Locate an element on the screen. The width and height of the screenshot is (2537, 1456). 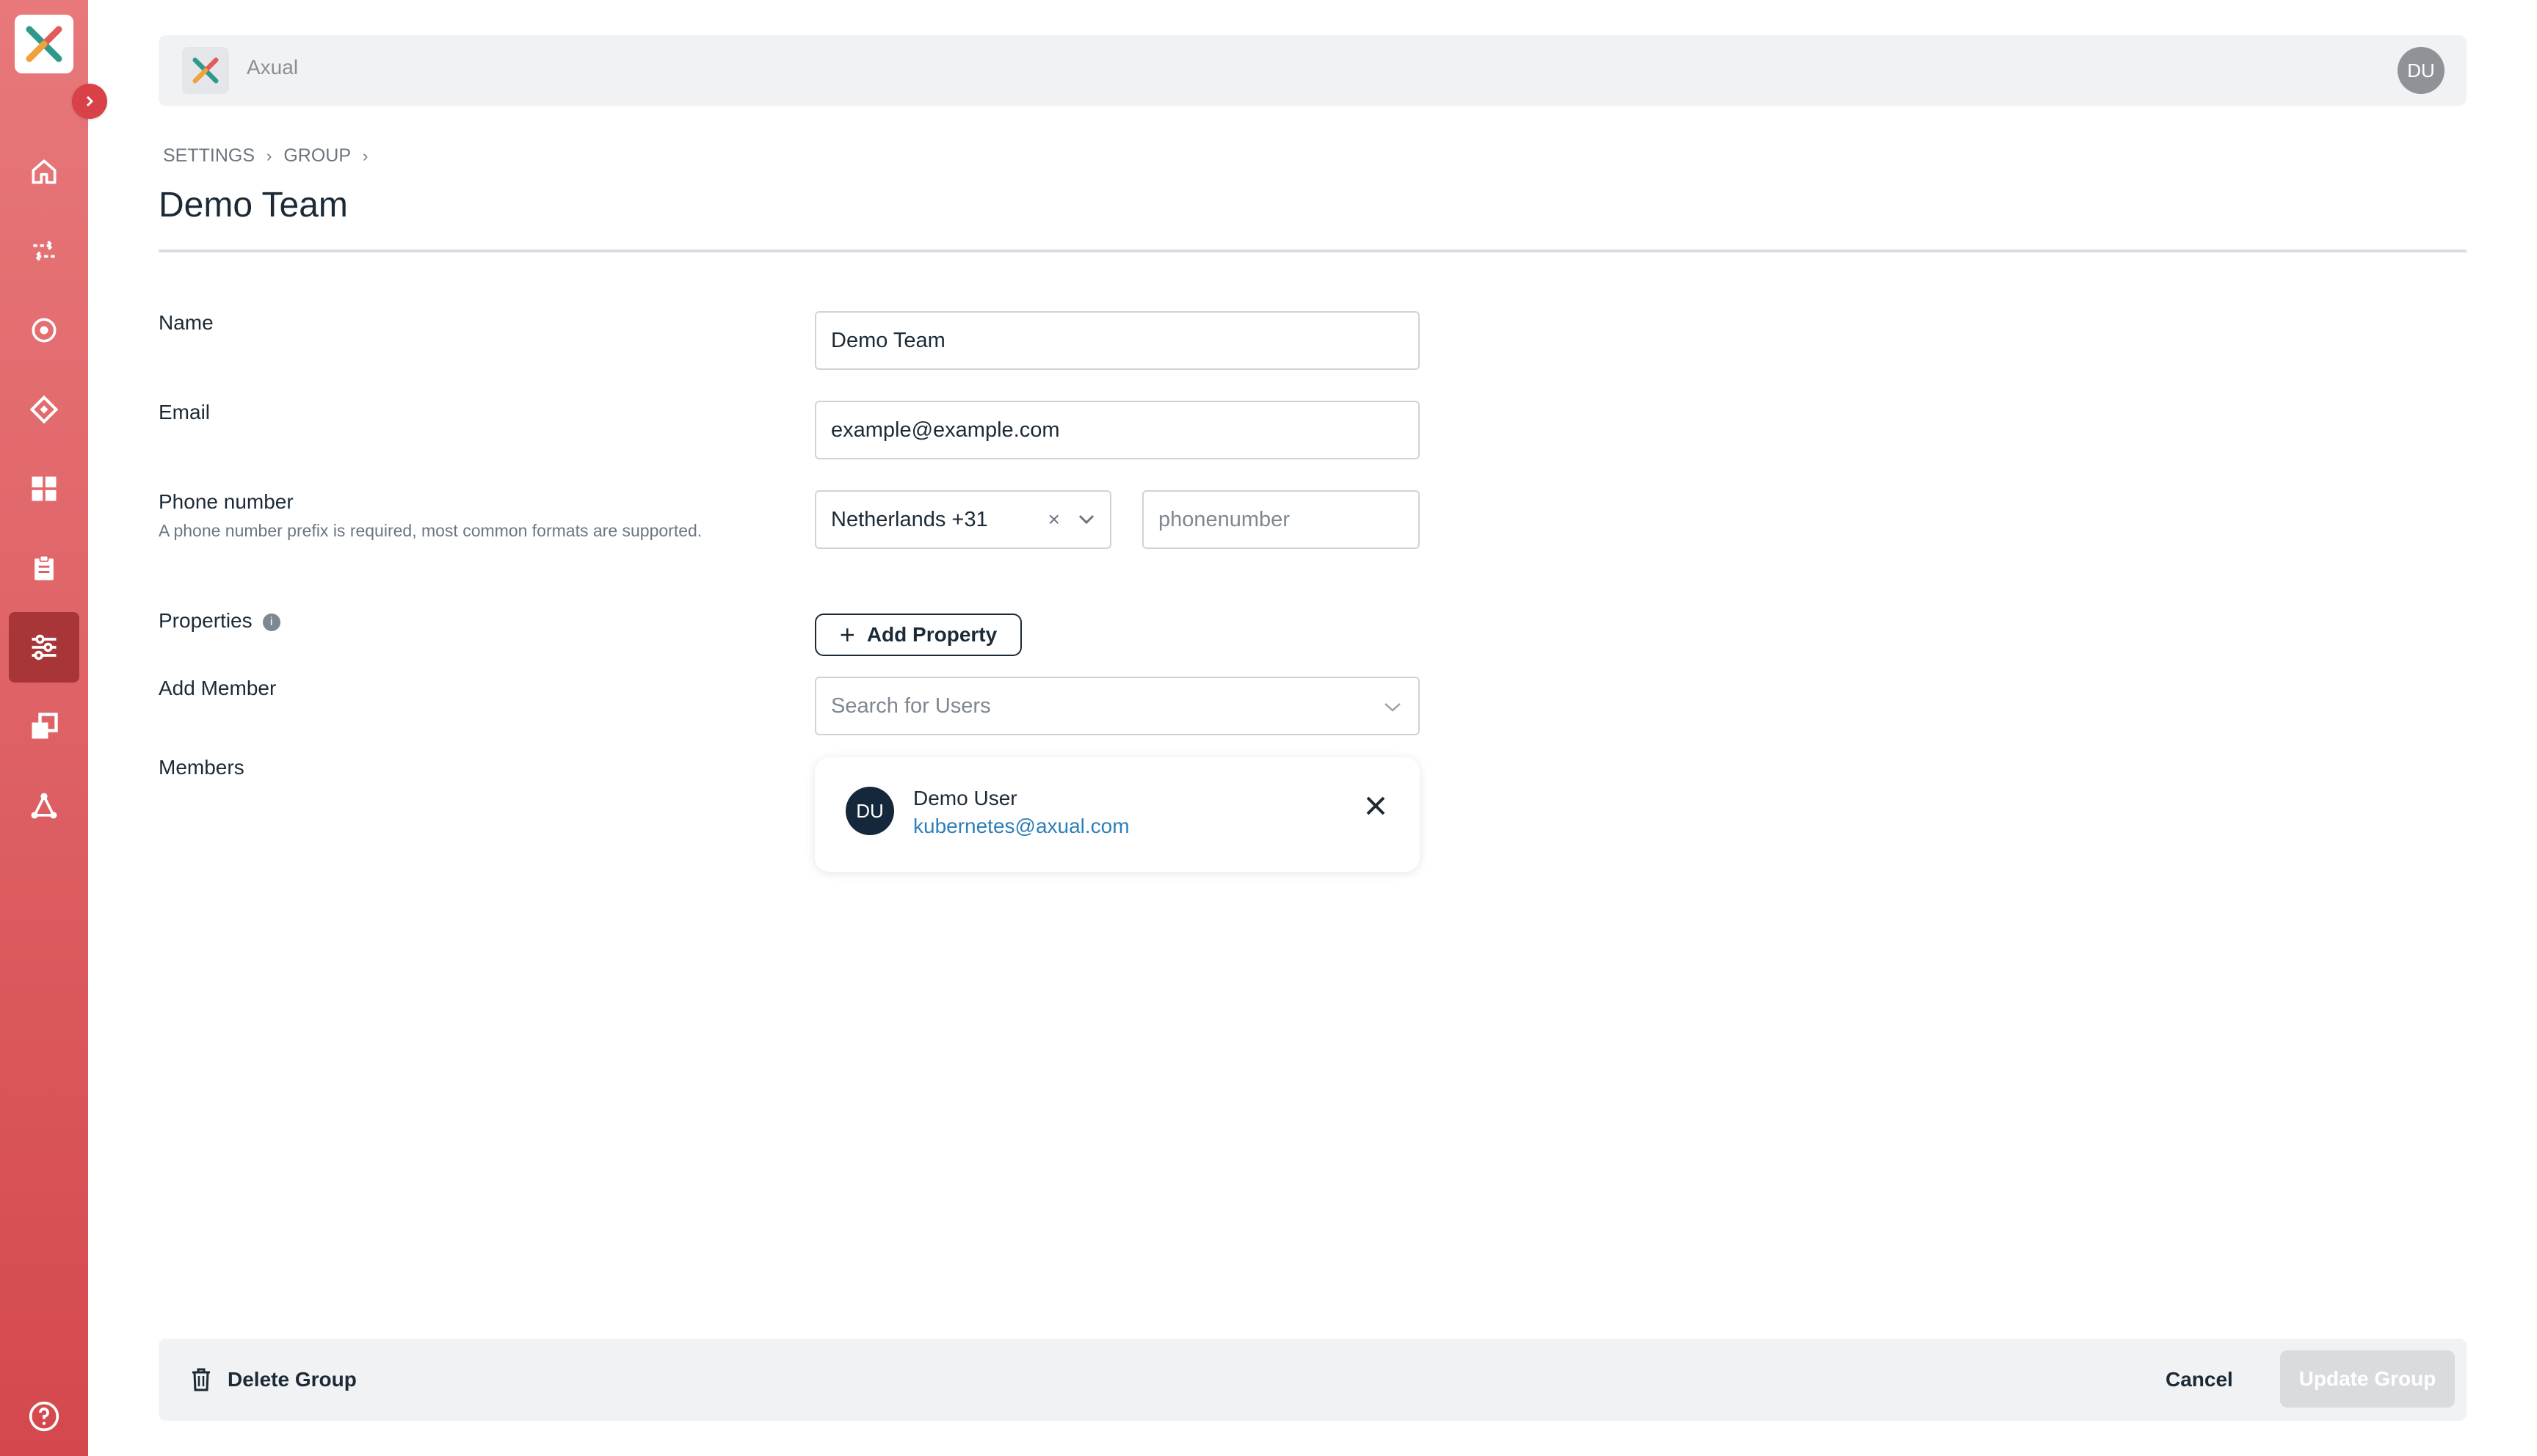
help-icon is located at coordinates (44, 1417).